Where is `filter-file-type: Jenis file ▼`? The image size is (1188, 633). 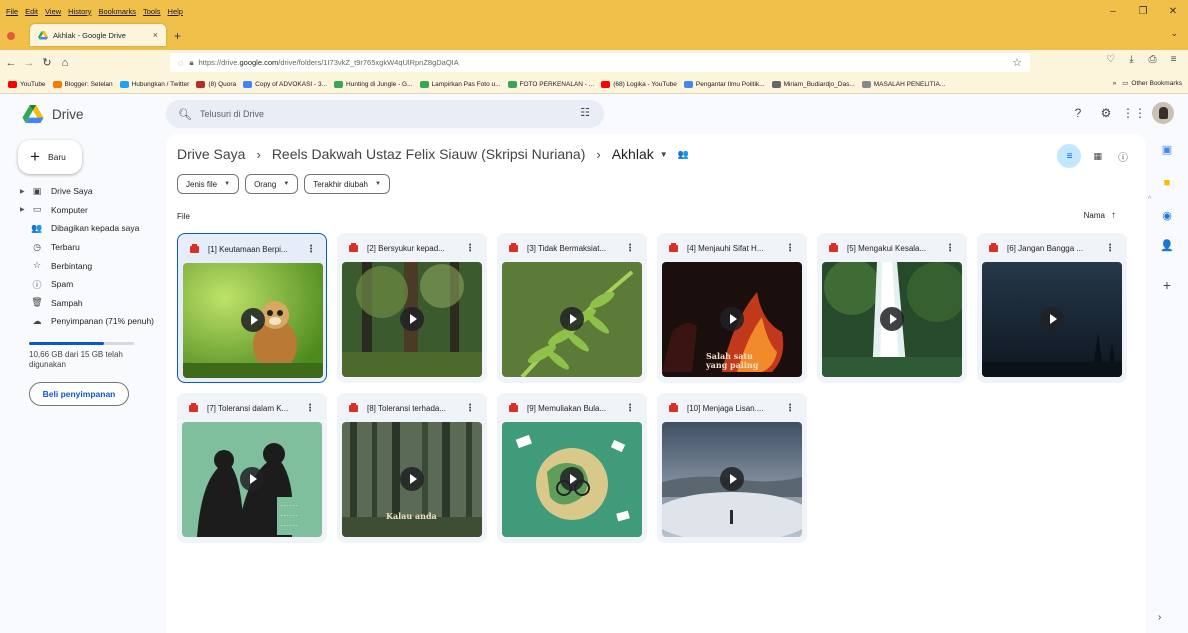
filter-file-type: Jenis file ▼ is located at coordinates (208, 184).